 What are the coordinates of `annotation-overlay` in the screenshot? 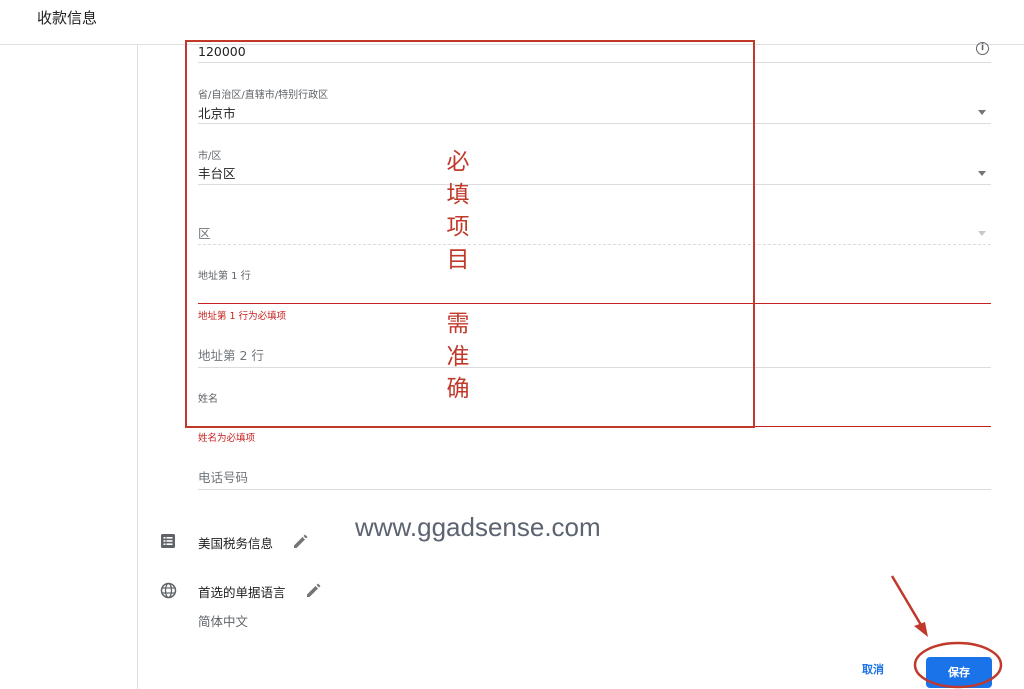 It's located at (946, 632).